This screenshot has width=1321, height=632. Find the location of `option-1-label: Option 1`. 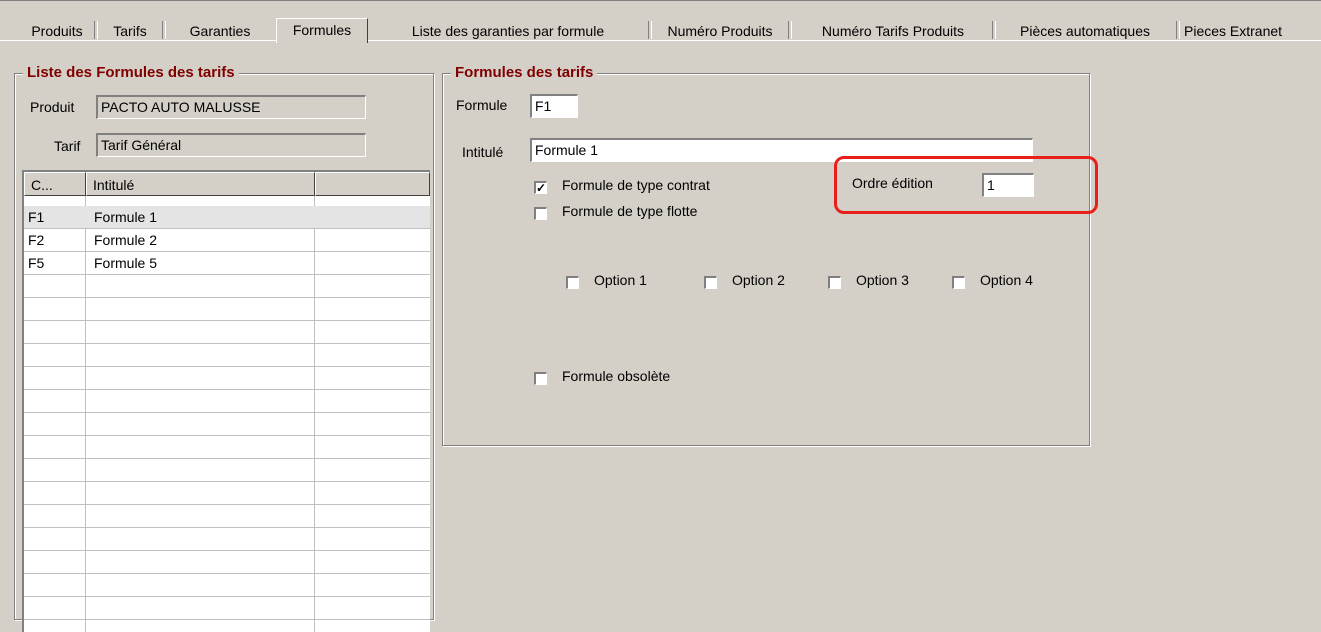

option-1-label: Option 1 is located at coordinates (620, 280).